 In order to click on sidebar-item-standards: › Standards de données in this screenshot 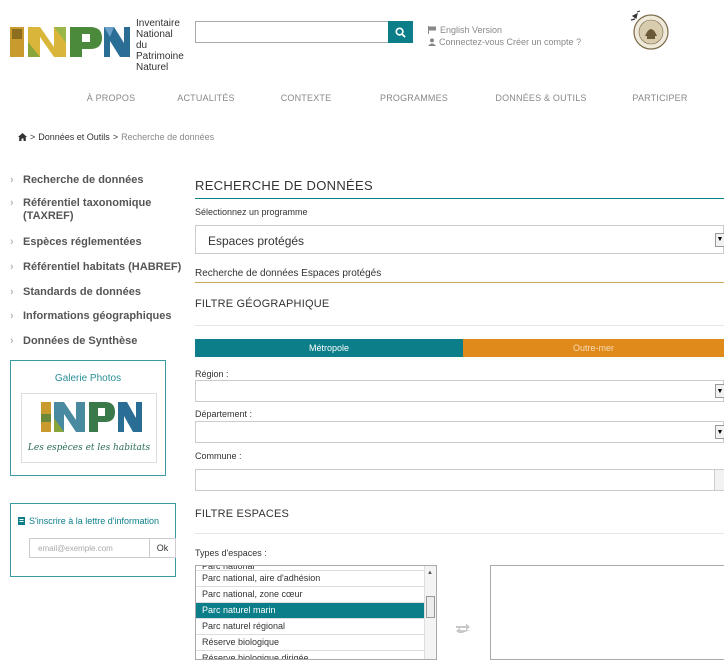, I will do `click(75, 292)`.